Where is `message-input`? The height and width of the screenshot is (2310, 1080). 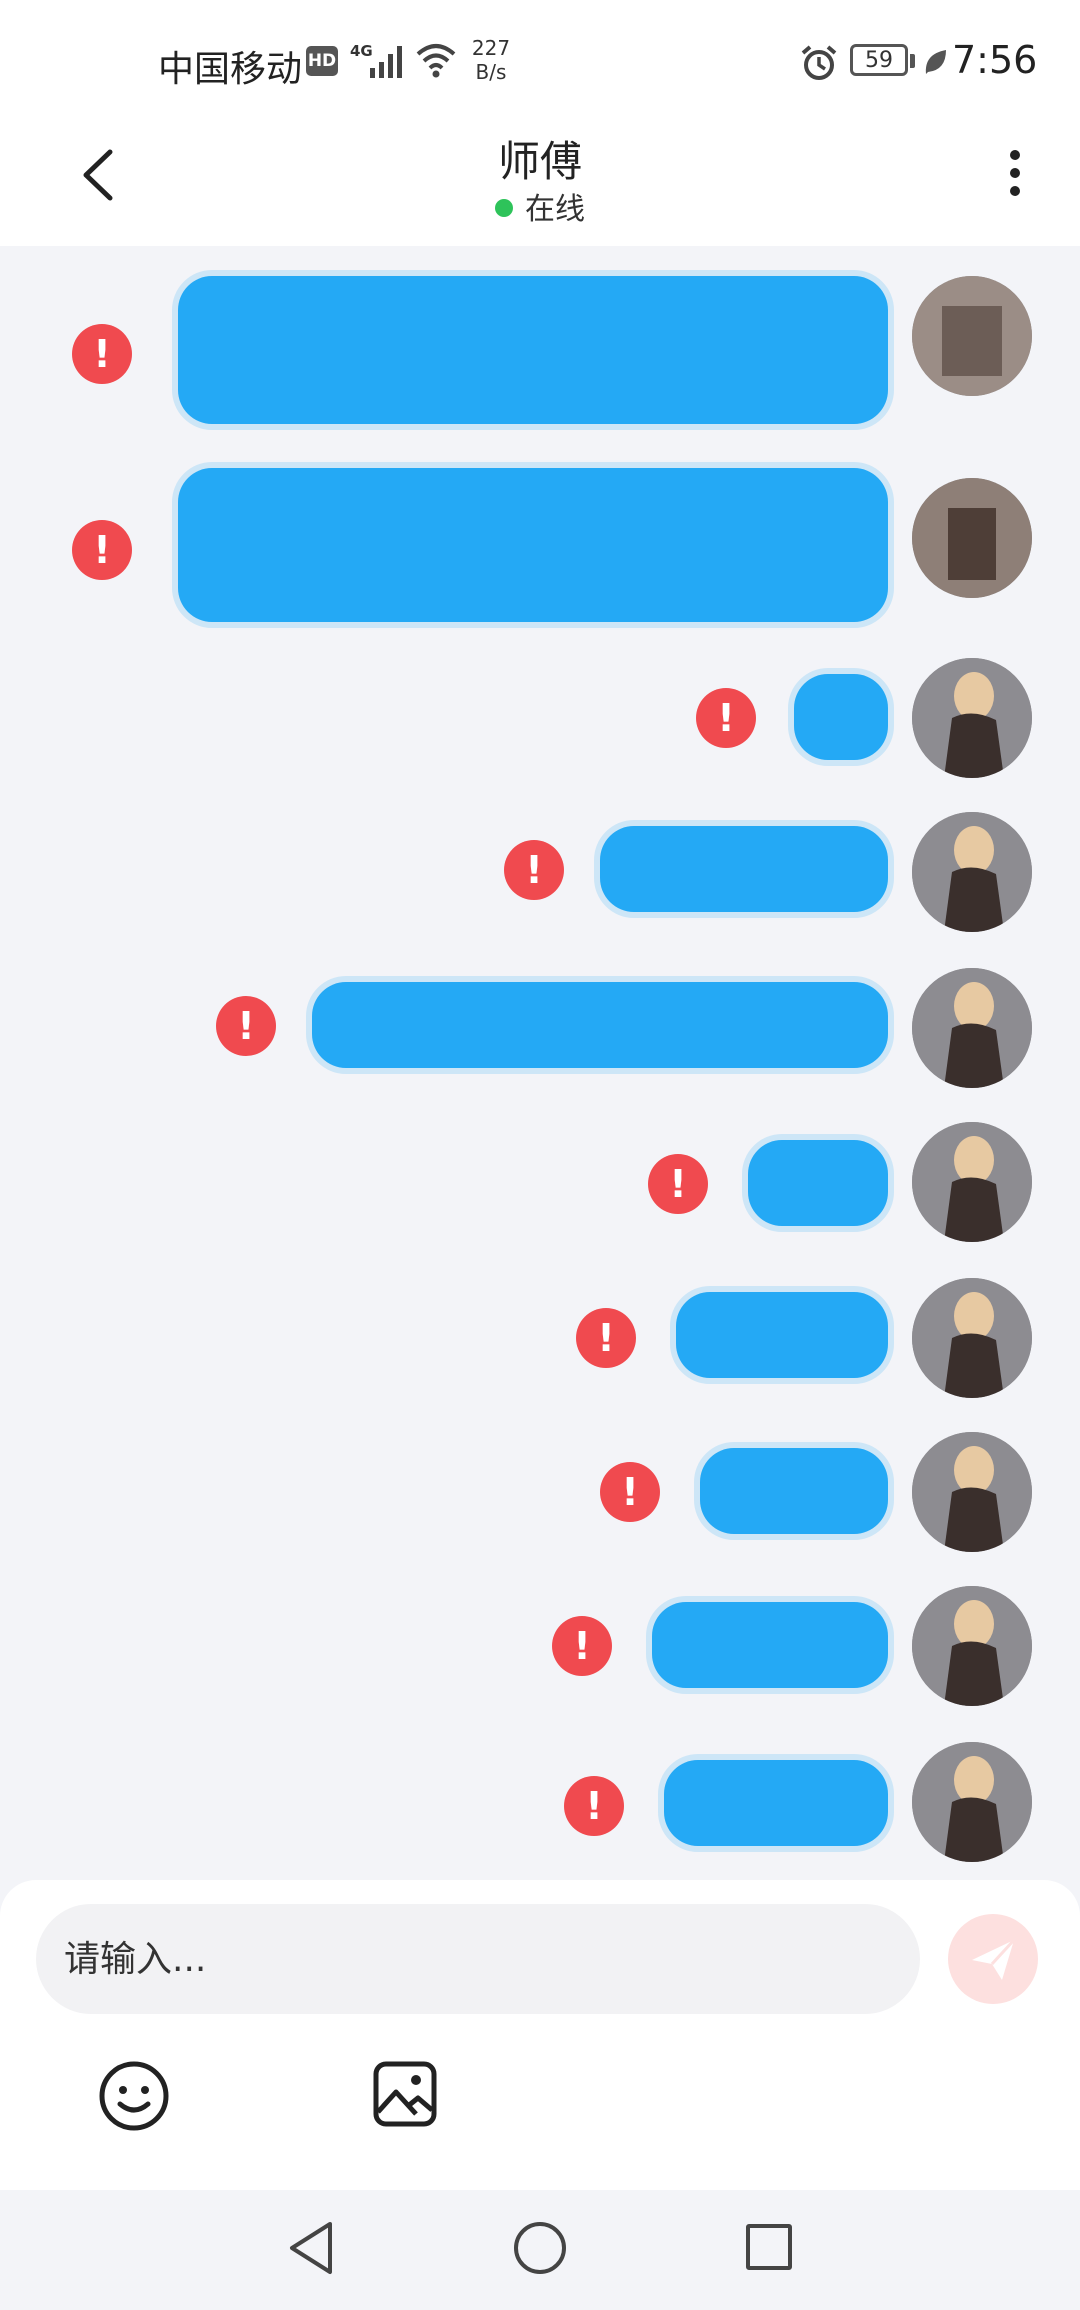
message-input is located at coordinates (478, 1959).